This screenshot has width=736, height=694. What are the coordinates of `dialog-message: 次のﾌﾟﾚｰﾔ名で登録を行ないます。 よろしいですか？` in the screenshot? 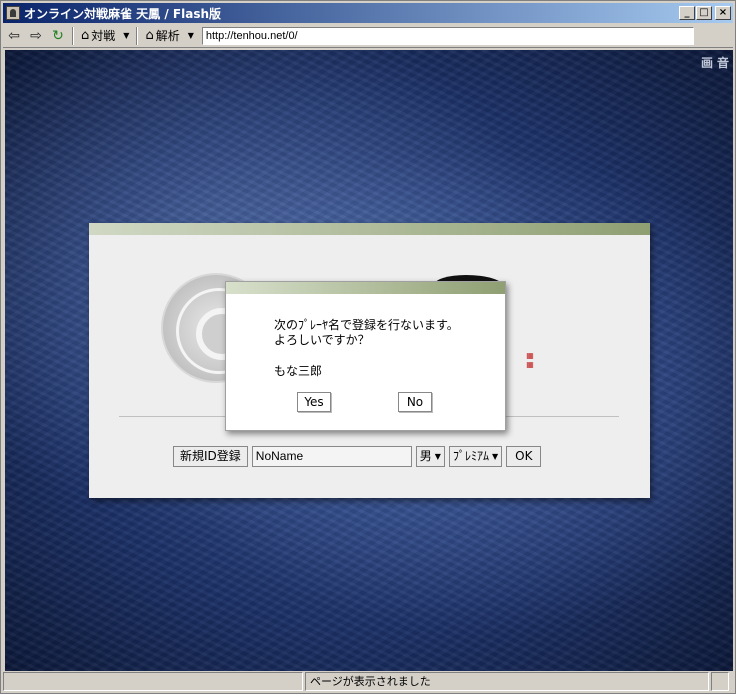 It's located at (366, 333).